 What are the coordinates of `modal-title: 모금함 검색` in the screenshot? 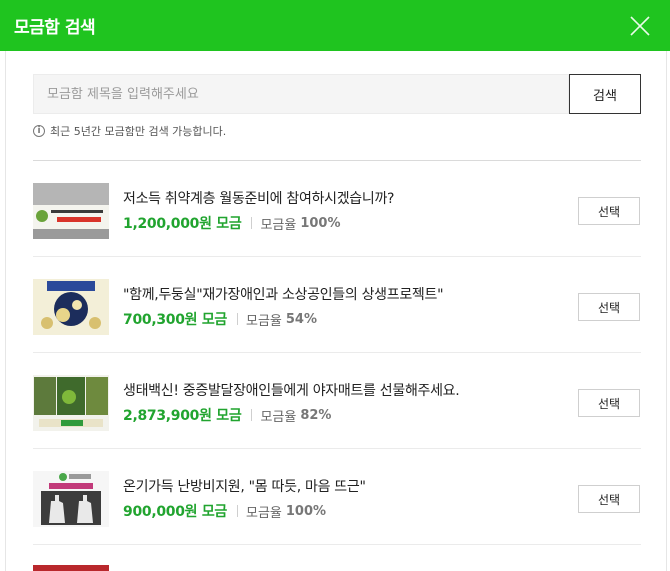 It's located at (55, 28).